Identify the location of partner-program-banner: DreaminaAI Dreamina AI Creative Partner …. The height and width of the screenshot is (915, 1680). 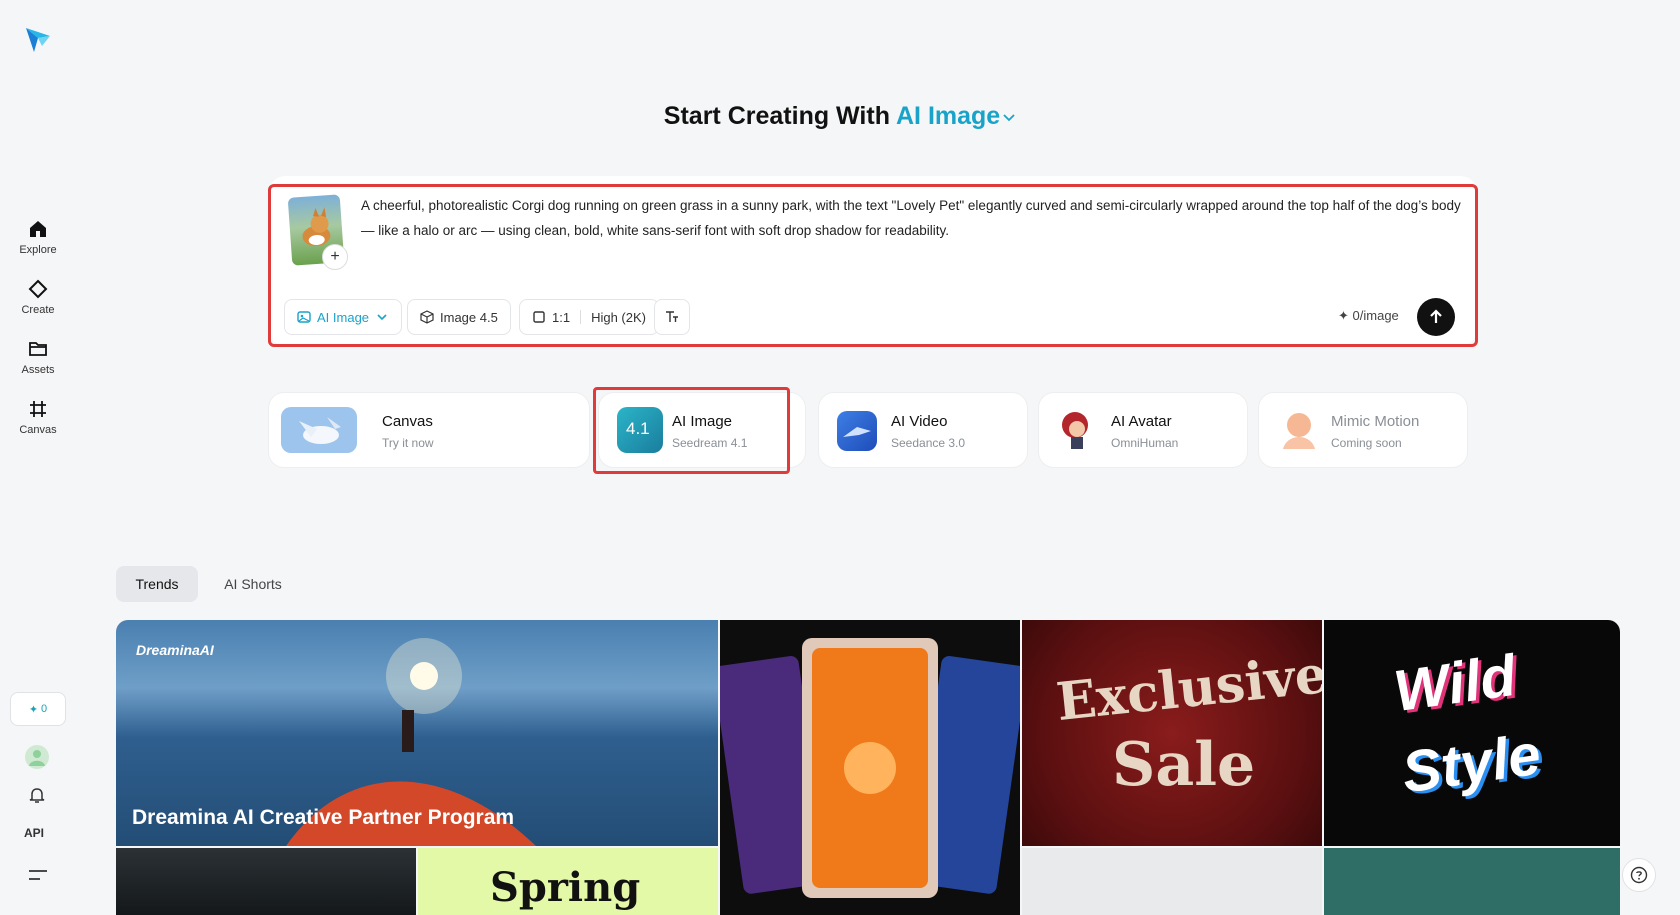
(417, 733).